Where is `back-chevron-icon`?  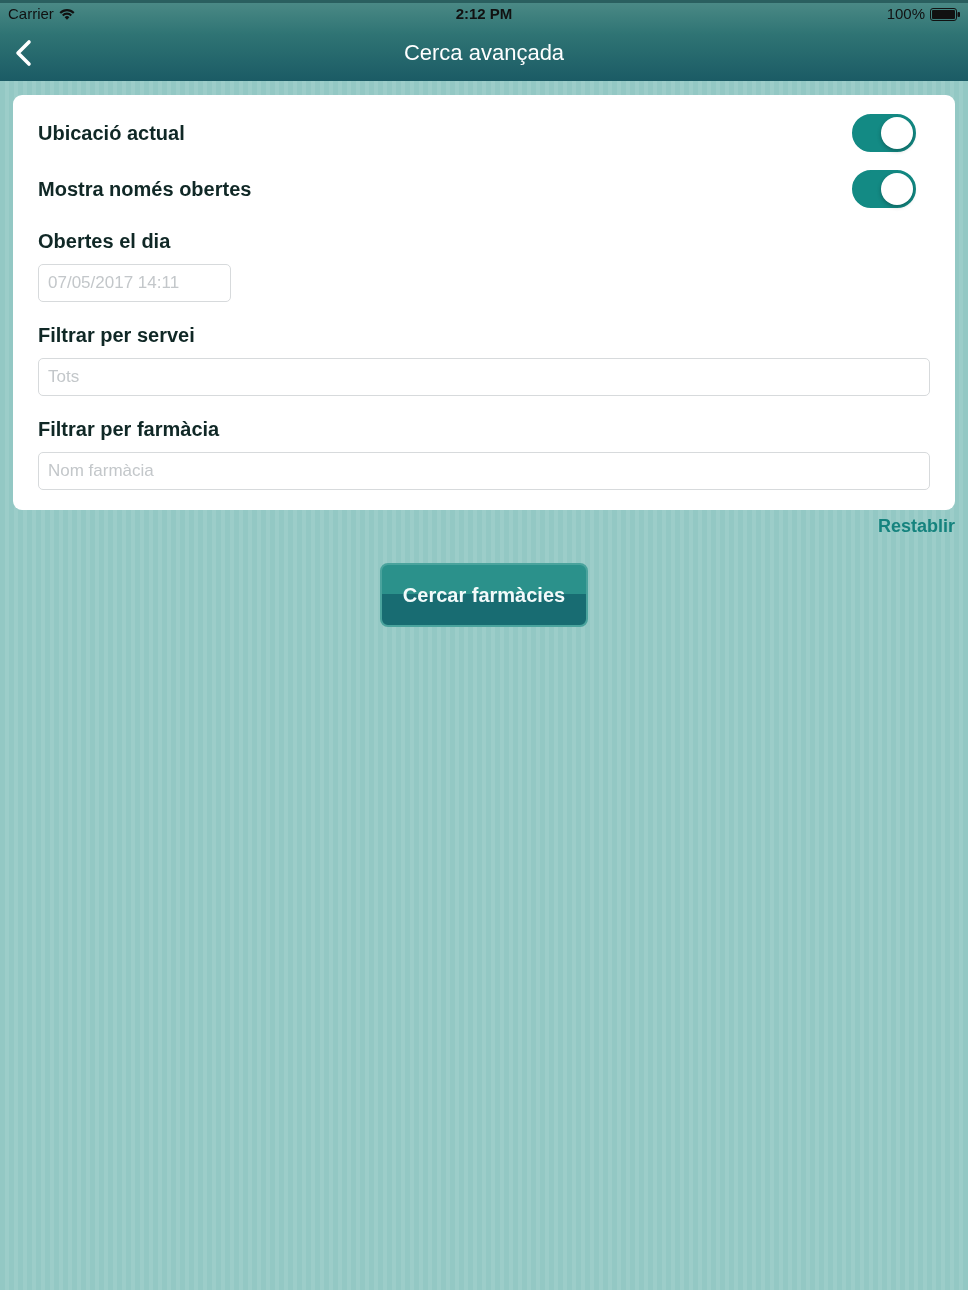
back-chevron-icon is located at coordinates (23, 53).